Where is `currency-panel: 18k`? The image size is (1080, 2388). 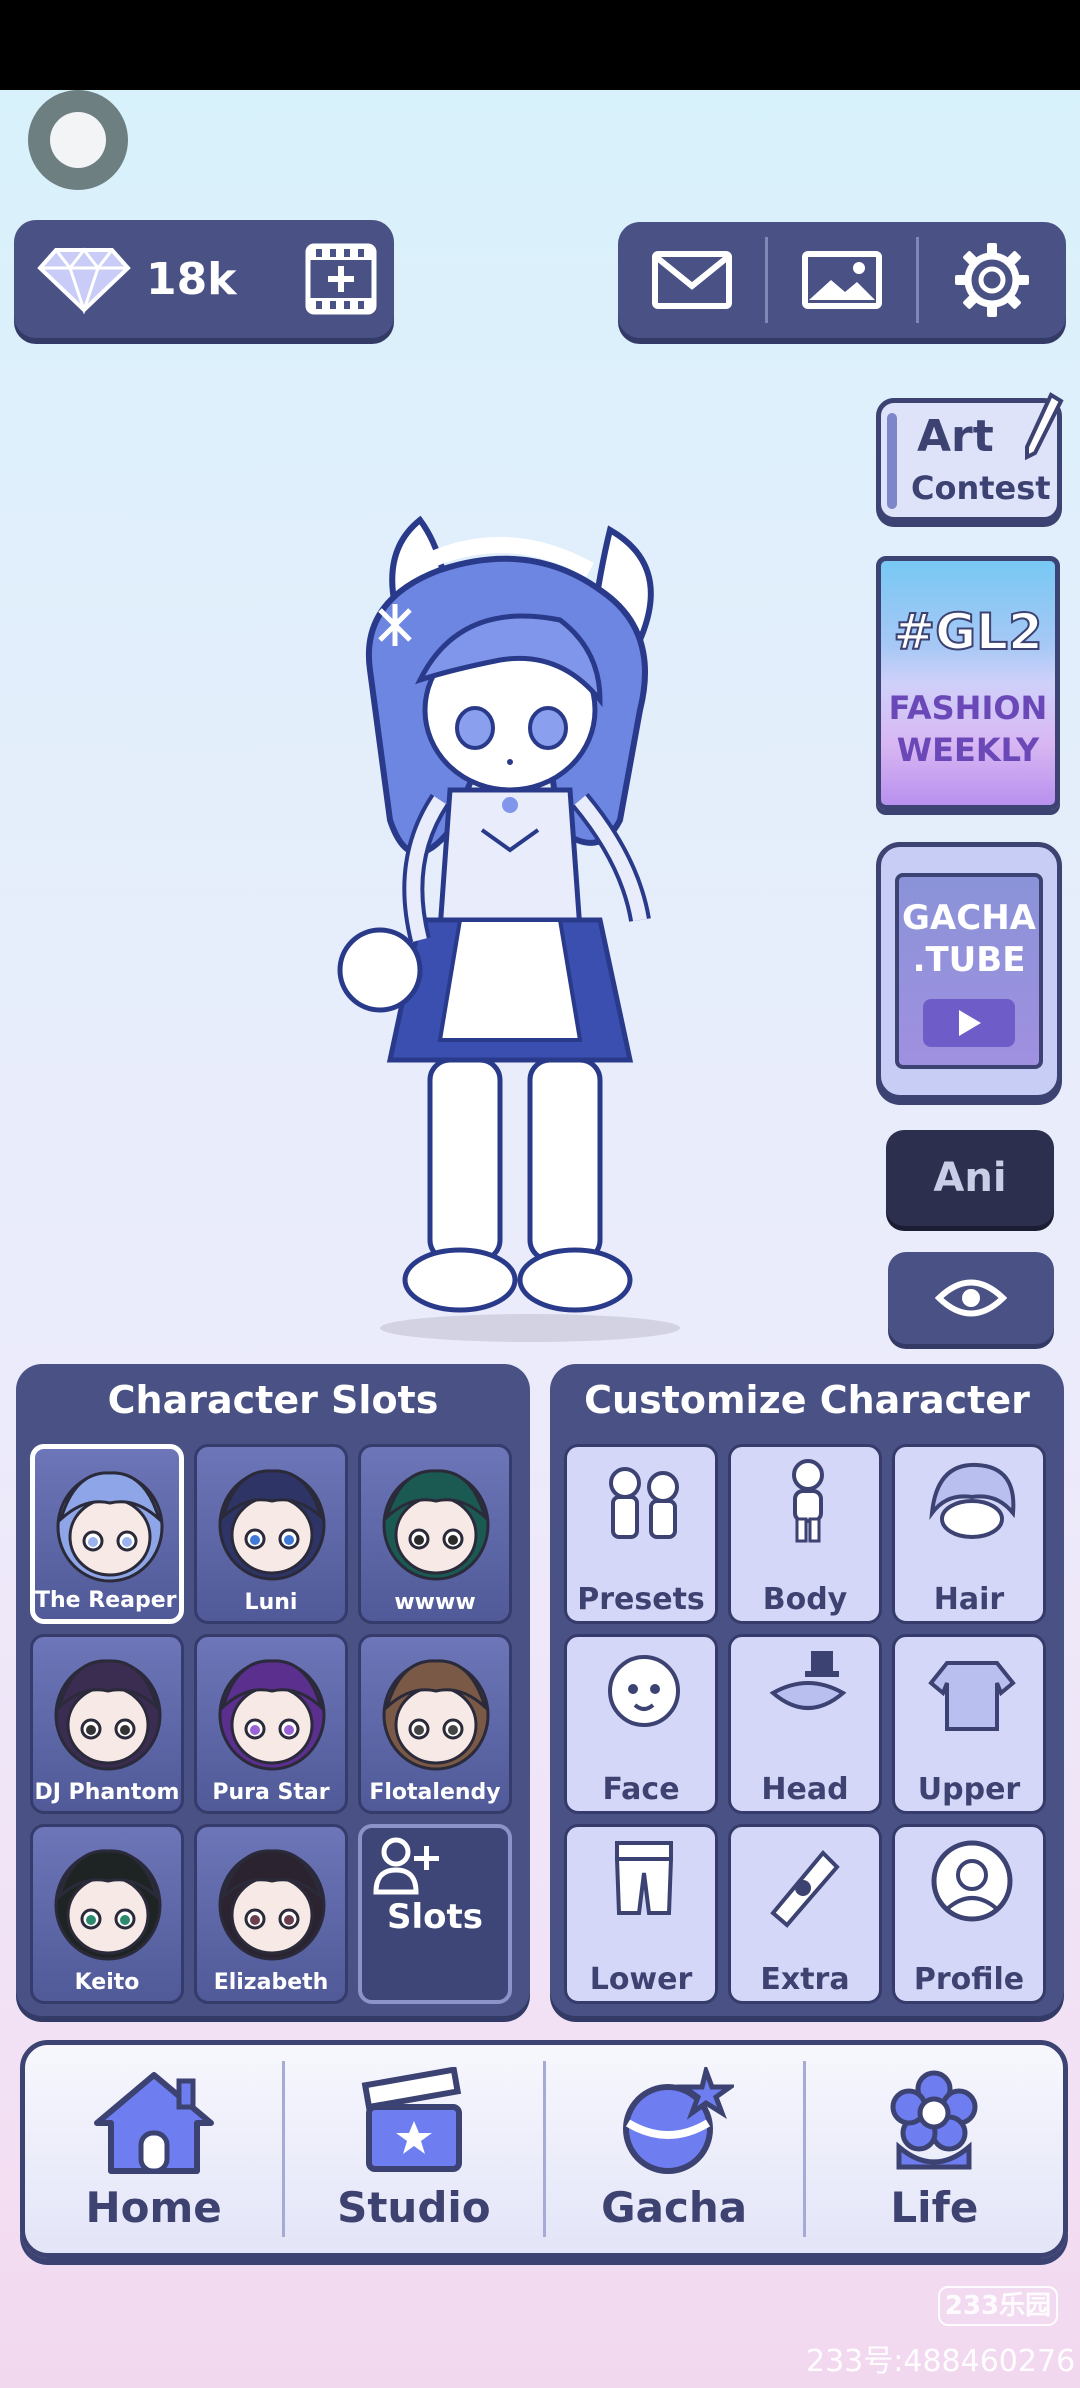
currency-panel: 18k is located at coordinates (204, 279).